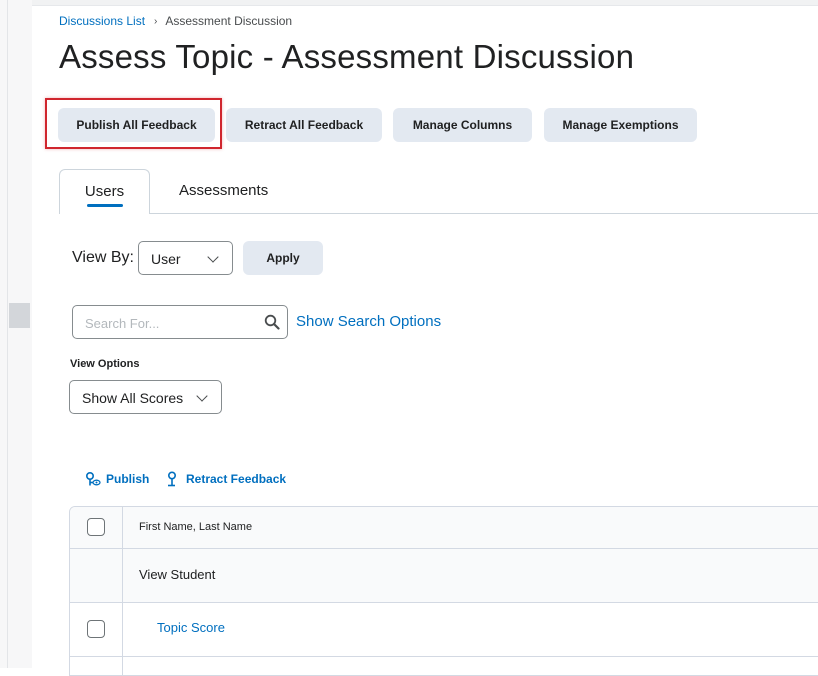  Describe the element at coordinates (172, 479) in the screenshot. I see `retract-feedback-icon` at that location.